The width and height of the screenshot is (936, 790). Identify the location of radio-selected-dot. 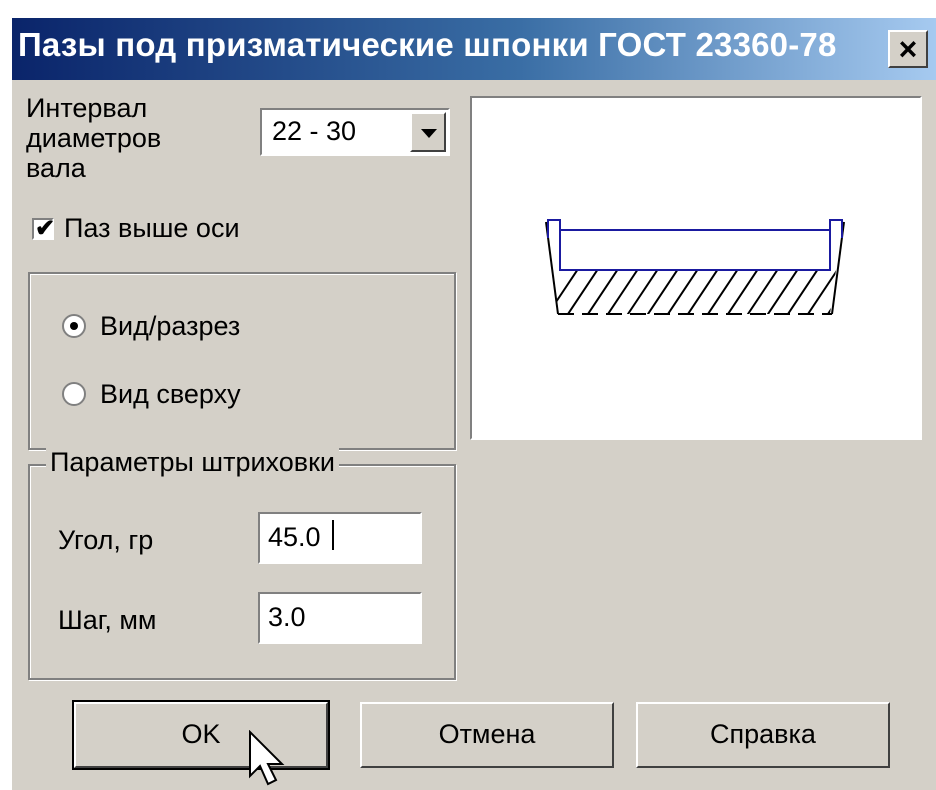
(74, 326).